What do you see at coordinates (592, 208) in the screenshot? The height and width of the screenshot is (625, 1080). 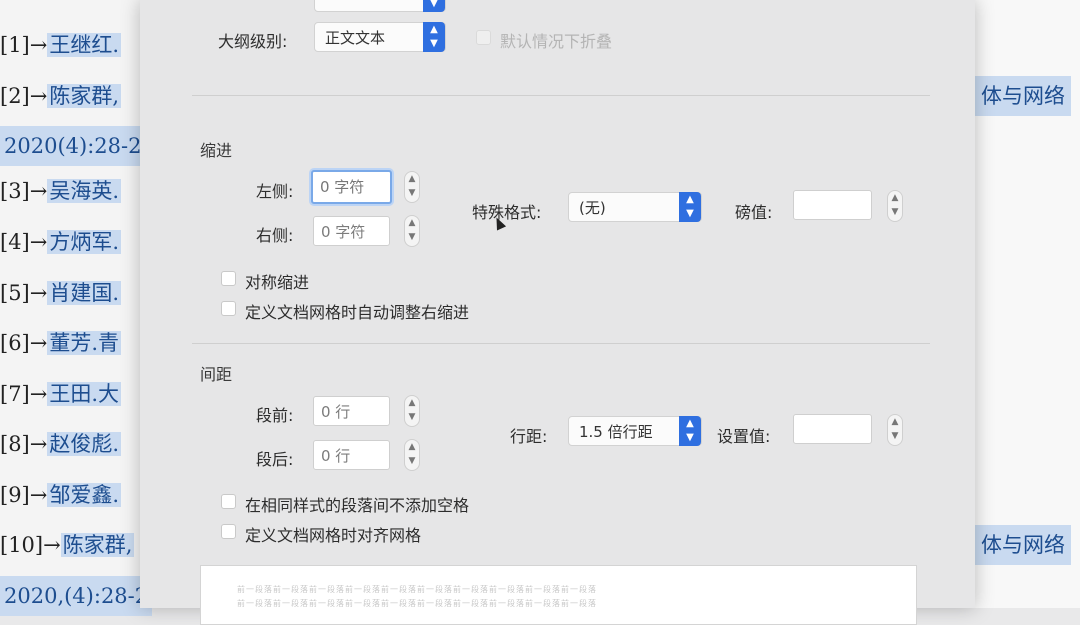 I see `special-format-value: (无)` at bounding box center [592, 208].